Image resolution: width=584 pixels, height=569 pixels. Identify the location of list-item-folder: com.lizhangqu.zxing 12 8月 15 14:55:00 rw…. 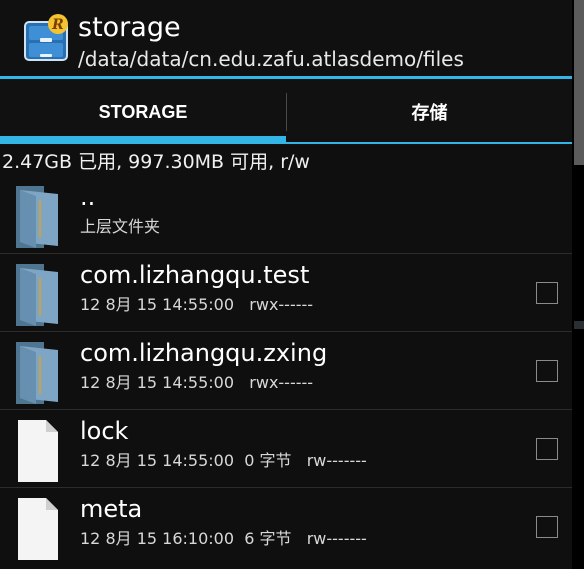
(286, 371).